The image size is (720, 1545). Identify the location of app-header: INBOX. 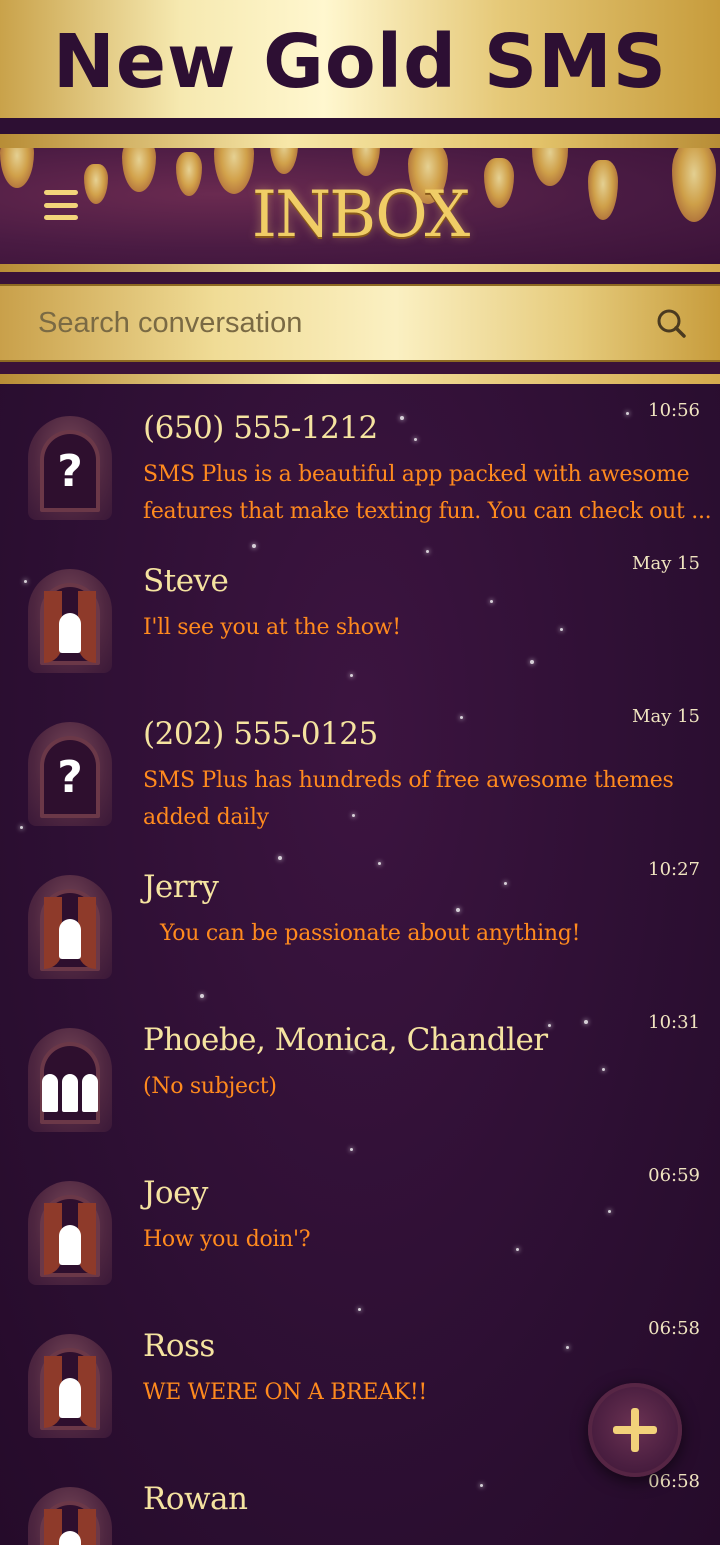
(360, 206).